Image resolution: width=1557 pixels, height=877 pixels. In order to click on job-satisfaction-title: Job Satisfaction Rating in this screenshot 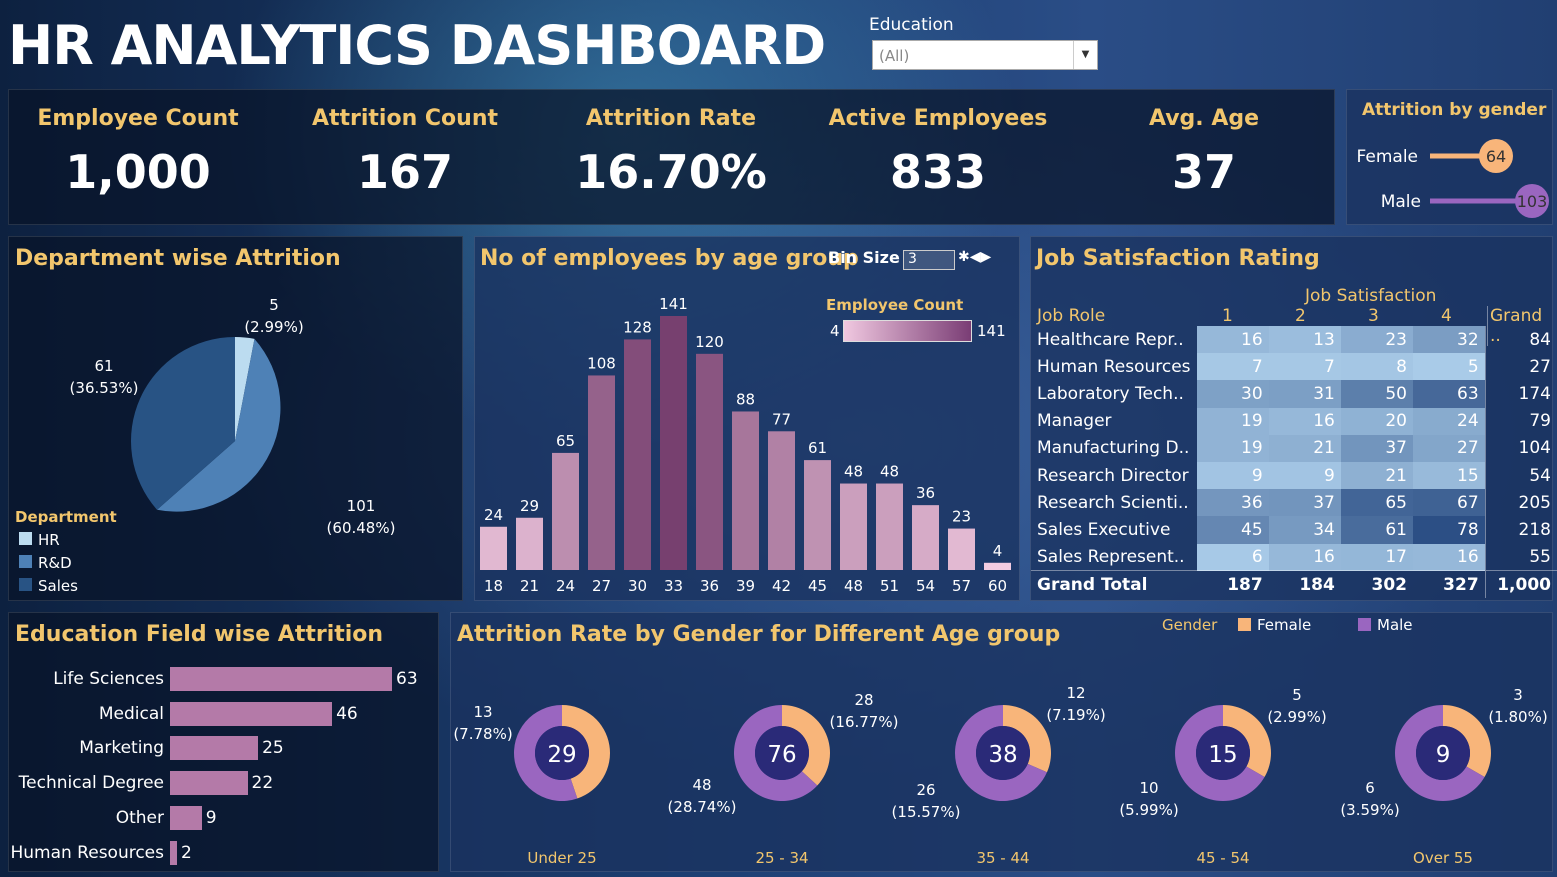, I will do `click(1178, 258)`.